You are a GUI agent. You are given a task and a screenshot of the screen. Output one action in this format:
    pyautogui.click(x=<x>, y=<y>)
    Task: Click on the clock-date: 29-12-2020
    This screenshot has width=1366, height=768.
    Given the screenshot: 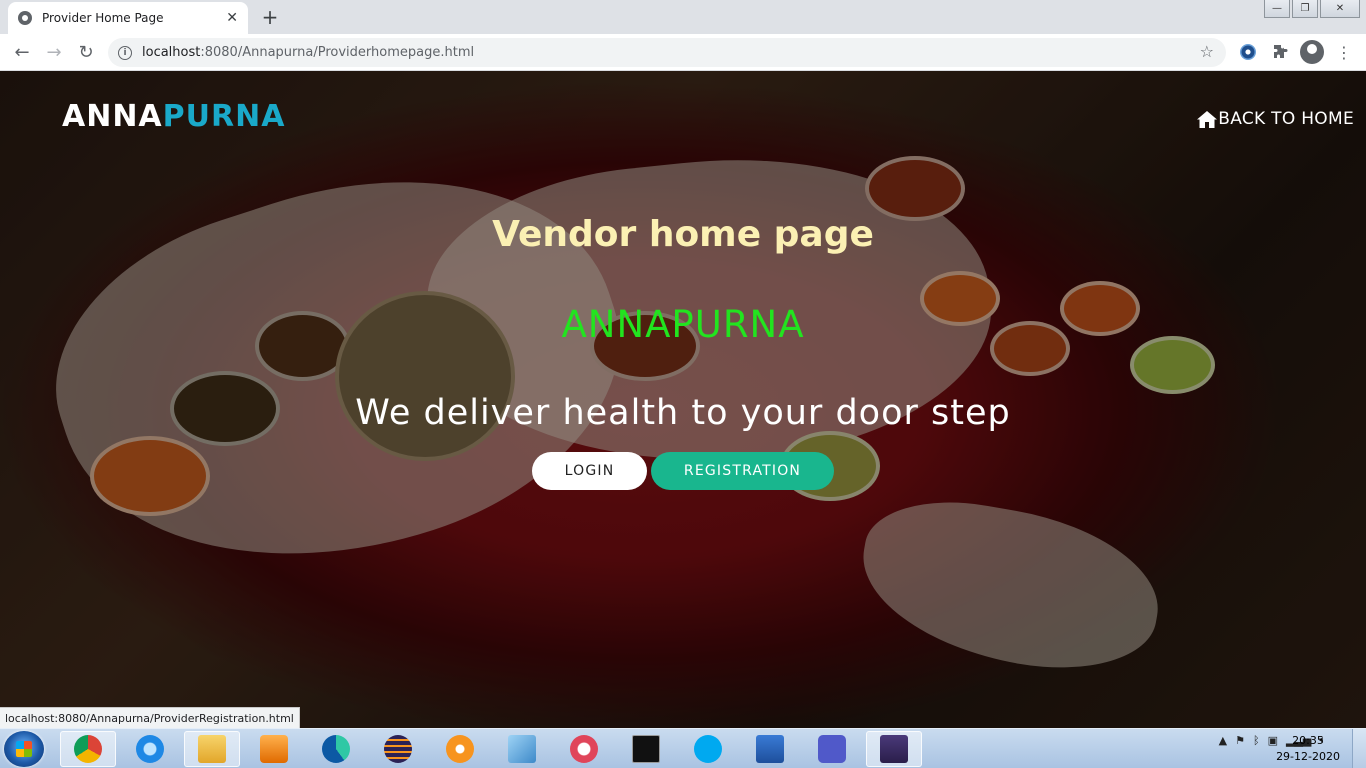 What is the action you would take?
    pyautogui.click(x=1308, y=756)
    